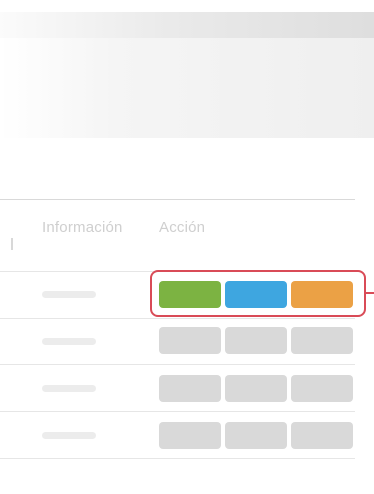  I want to click on highlight-box, so click(258, 293).